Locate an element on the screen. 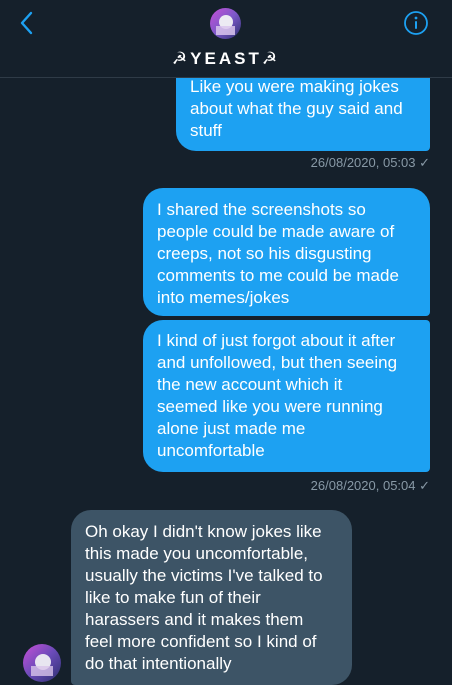 This screenshot has width=452, height=685. info-button is located at coordinates (416, 23).